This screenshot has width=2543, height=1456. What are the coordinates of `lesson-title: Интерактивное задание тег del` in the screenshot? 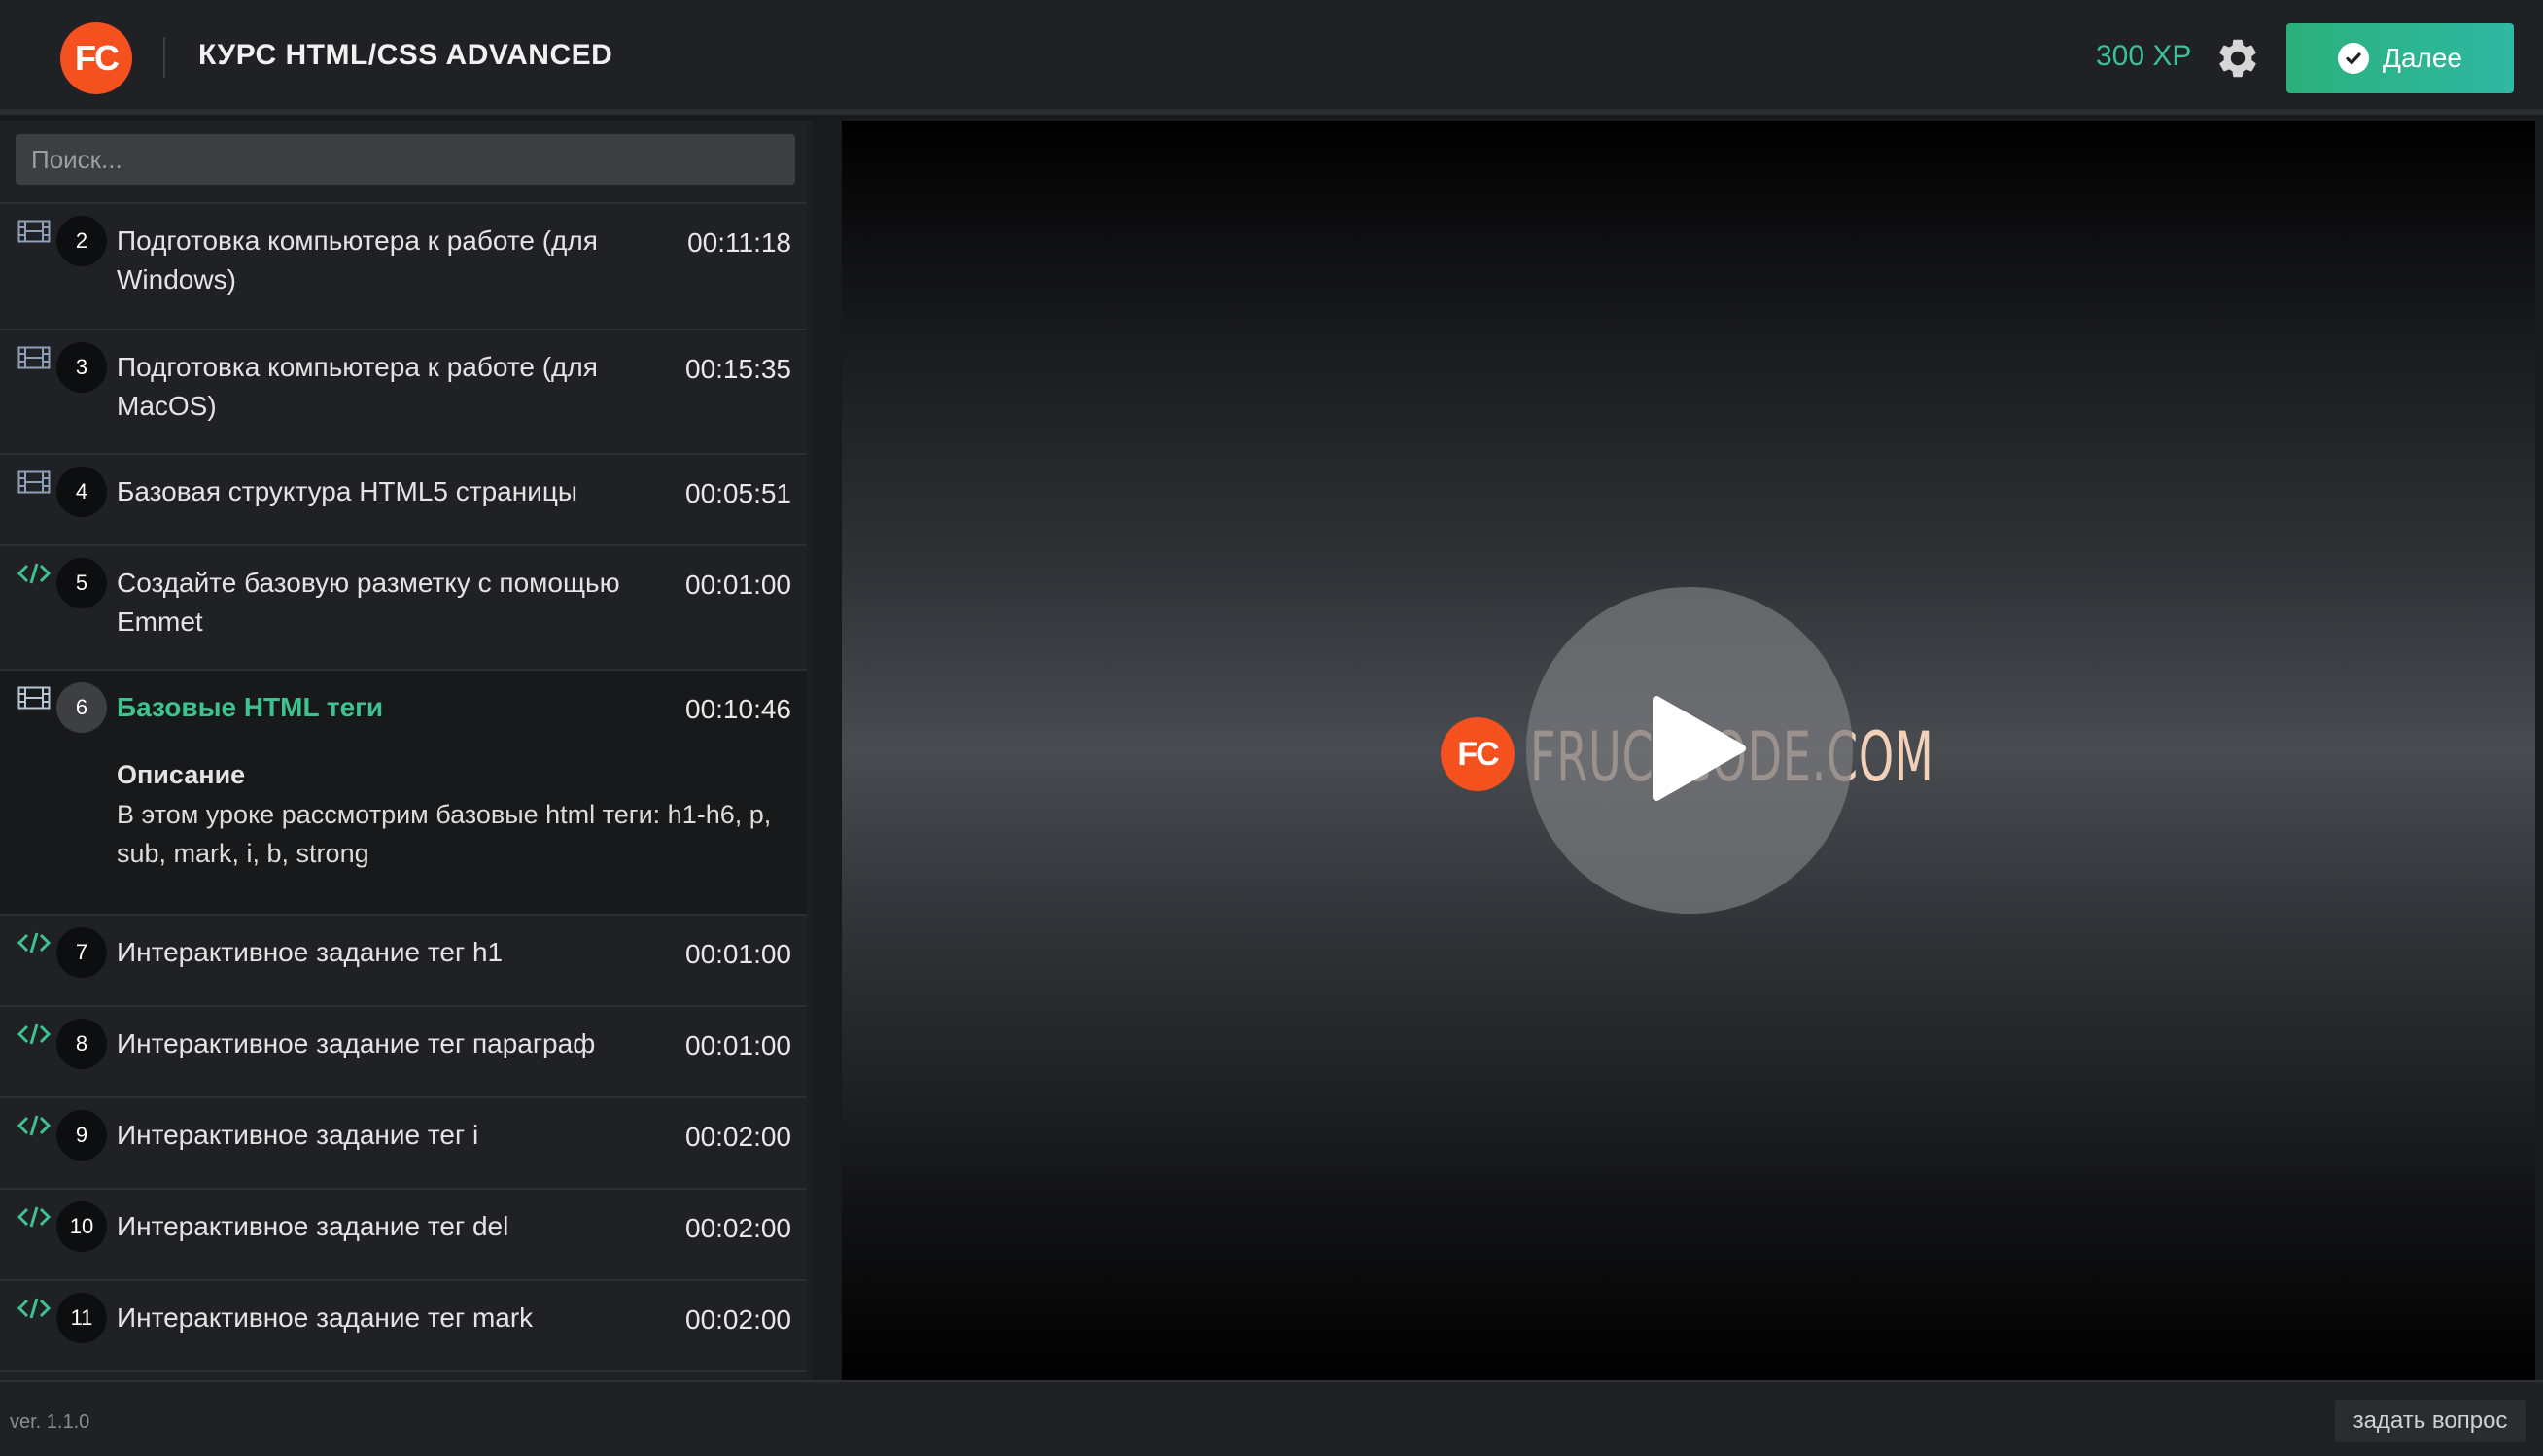 It's located at (313, 1226).